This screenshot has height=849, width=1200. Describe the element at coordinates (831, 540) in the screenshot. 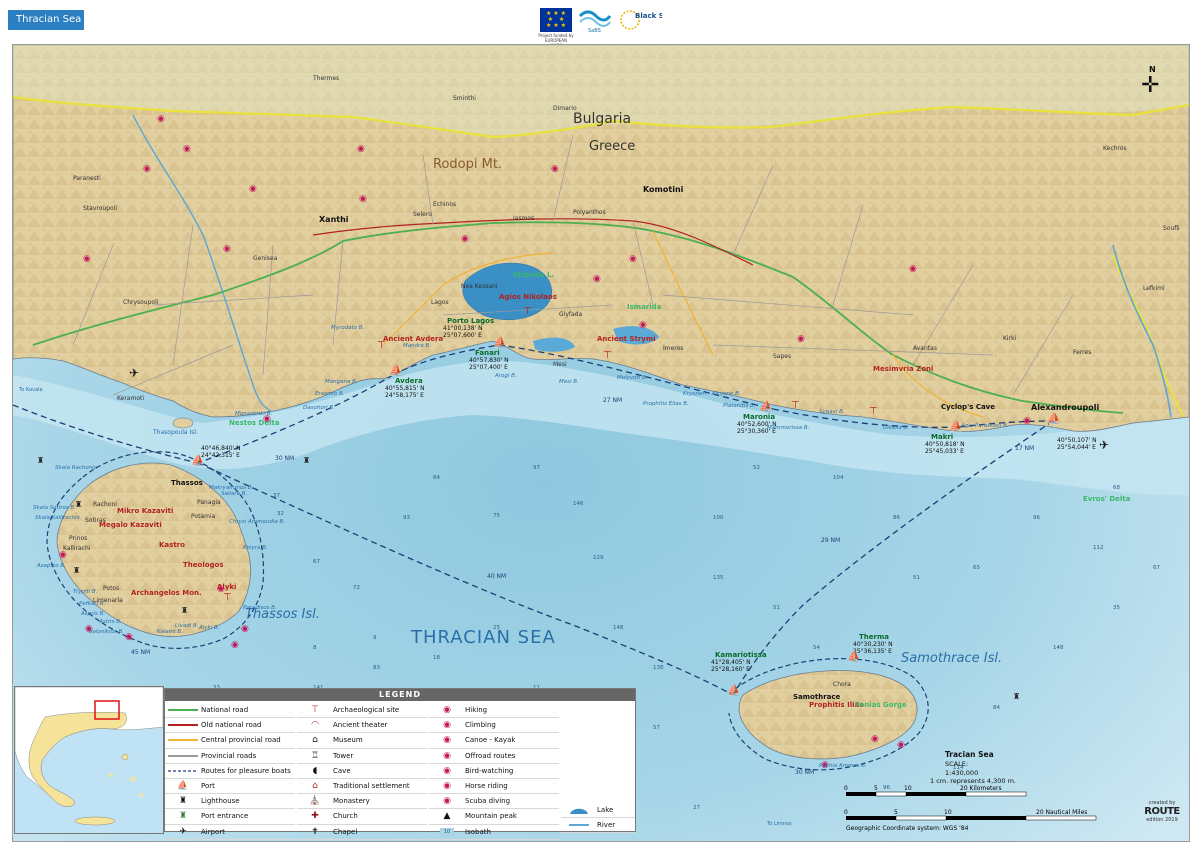

I see `route-distance-label: 29 NM` at that location.